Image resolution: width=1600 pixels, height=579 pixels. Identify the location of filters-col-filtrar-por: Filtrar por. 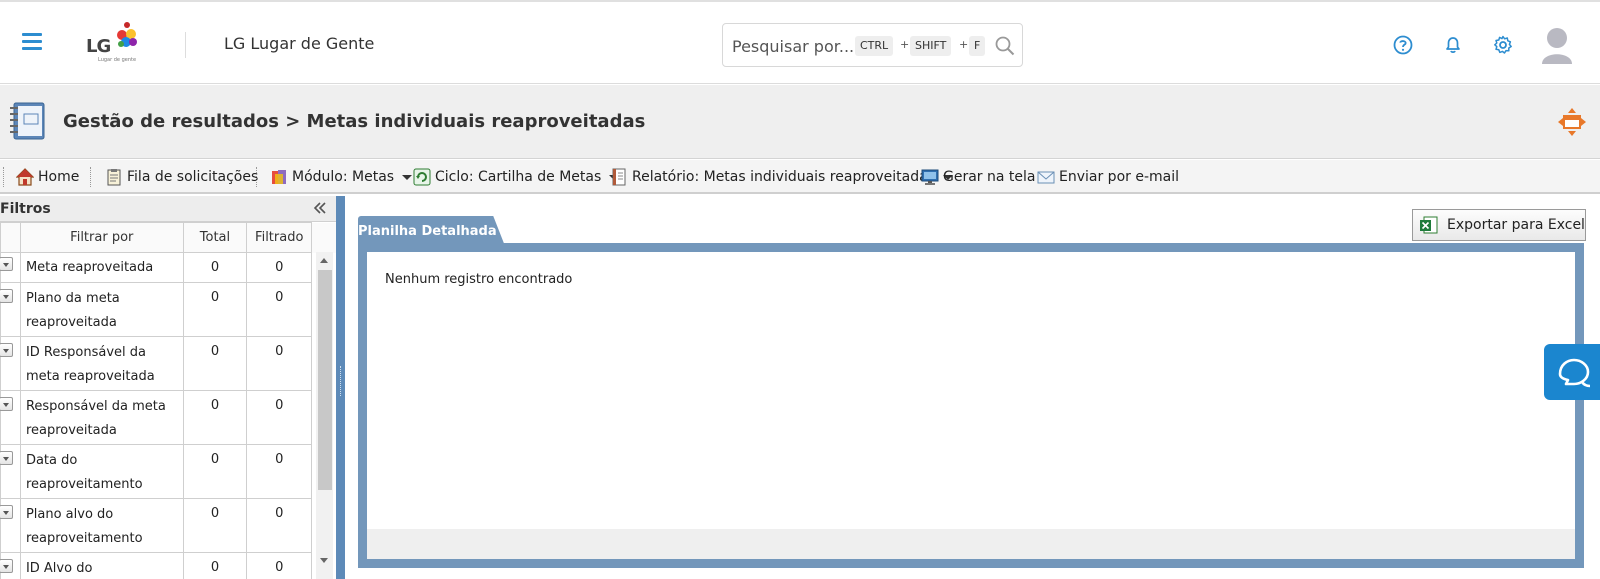
(101, 237).